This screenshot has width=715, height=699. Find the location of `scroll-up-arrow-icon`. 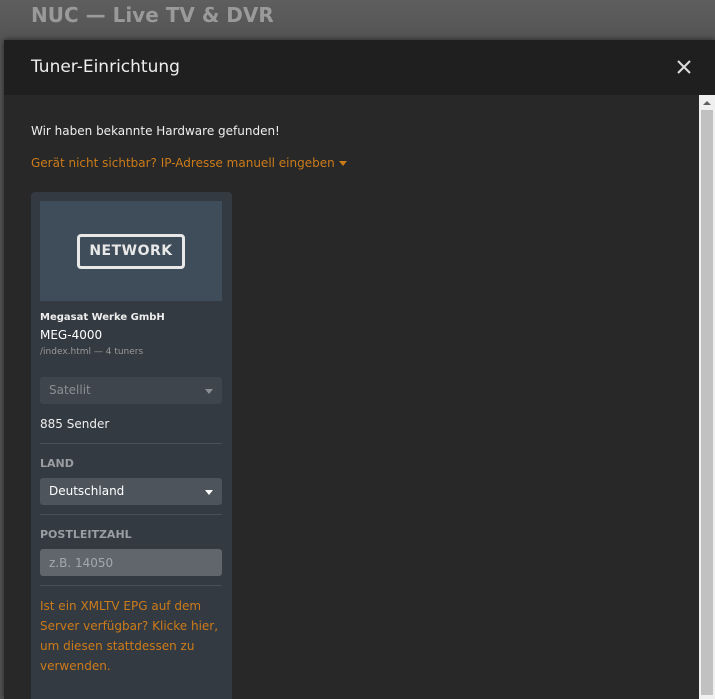

scroll-up-arrow-icon is located at coordinates (707, 103).